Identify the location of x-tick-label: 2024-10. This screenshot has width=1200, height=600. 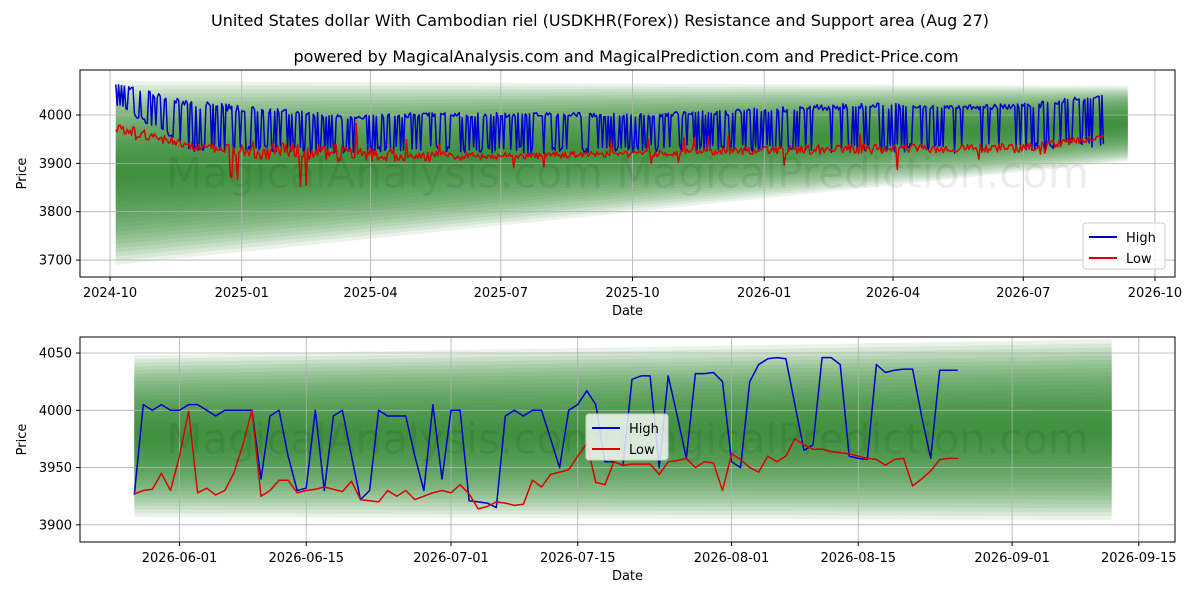
(110, 293).